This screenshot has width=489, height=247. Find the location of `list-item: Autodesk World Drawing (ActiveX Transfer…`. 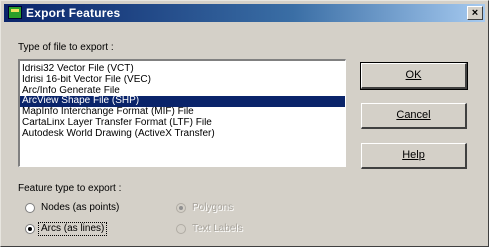

list-item: Autodesk World Drawing (ActiveX Transfer… is located at coordinates (182, 134).